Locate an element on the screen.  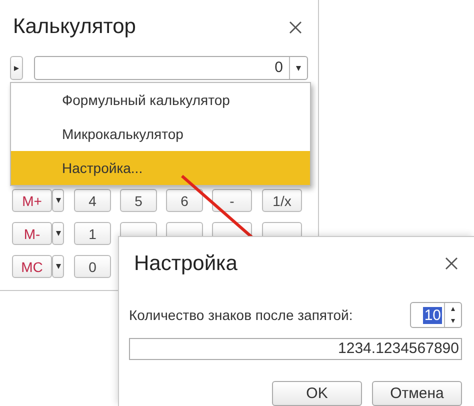
dialog-title: Настройка is located at coordinates (186, 264).